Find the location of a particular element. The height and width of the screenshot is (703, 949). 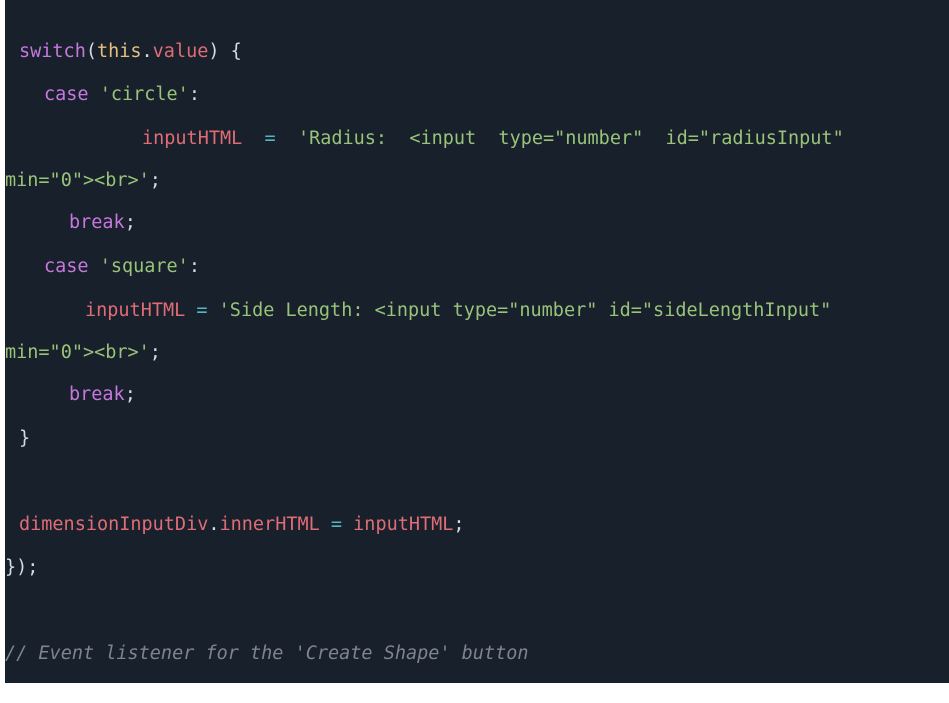

code-token-punct: } is located at coordinates (25, 438).